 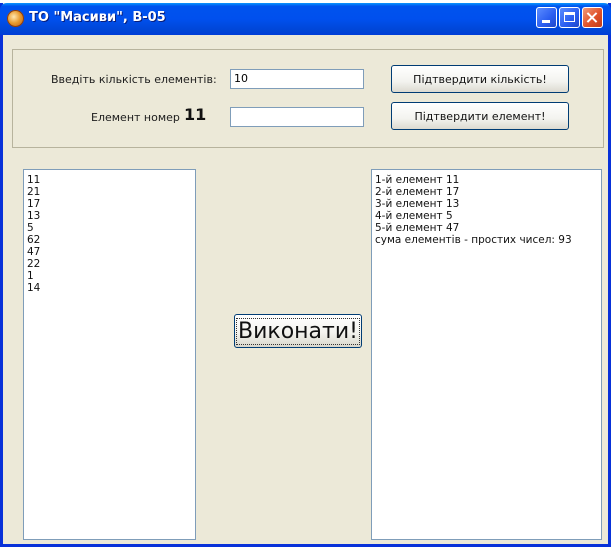 I want to click on element-number: 11, so click(x=195, y=114).